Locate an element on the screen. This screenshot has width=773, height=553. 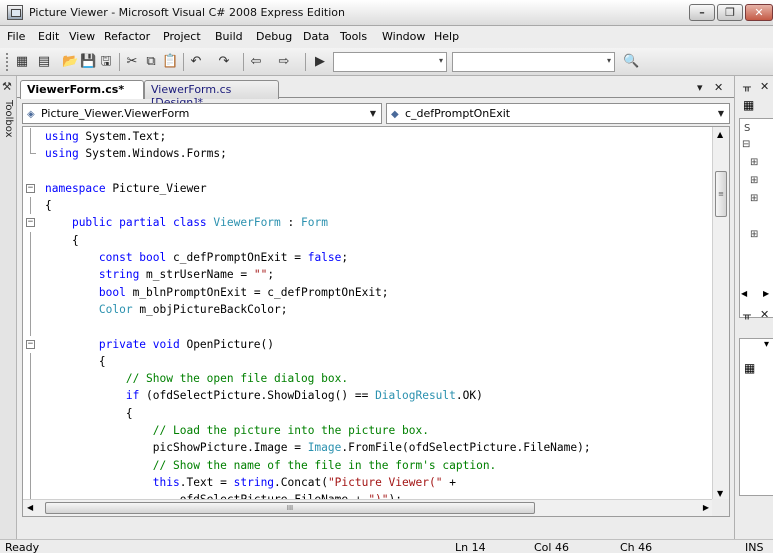
navigate-forward-icon: ⇨ is located at coordinates (284, 62).